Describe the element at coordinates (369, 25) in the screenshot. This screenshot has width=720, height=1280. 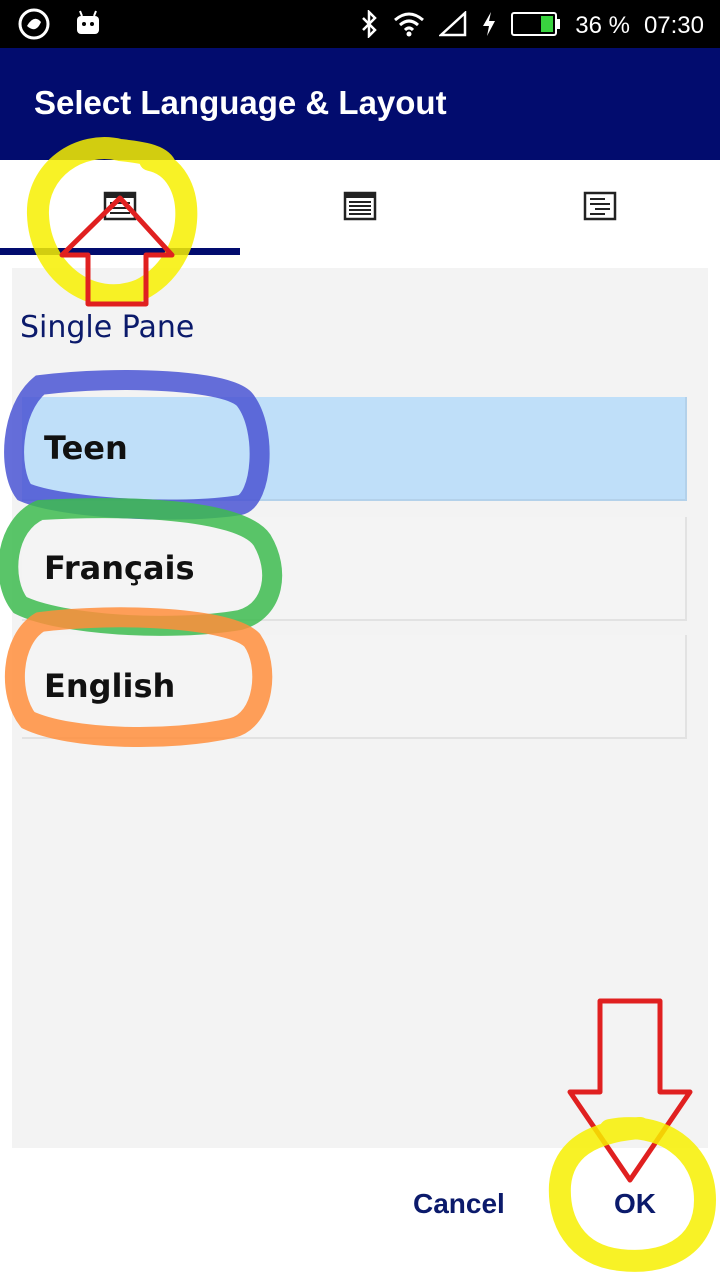
I see `bluetooth-icon` at that location.